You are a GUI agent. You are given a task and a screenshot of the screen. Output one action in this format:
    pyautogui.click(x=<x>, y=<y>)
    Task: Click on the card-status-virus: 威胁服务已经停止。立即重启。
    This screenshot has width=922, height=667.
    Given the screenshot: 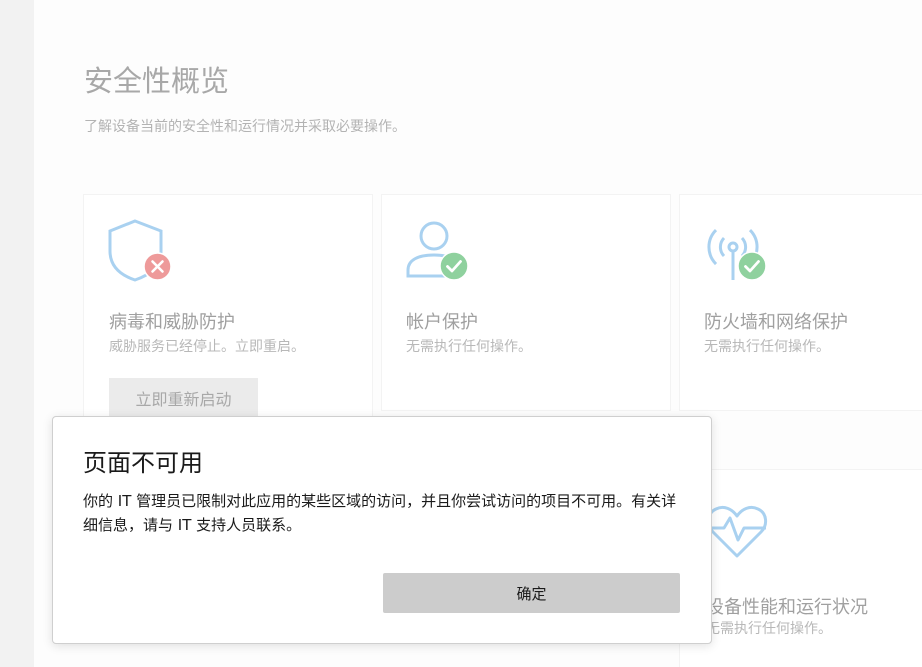 What is the action you would take?
    pyautogui.click(x=207, y=347)
    